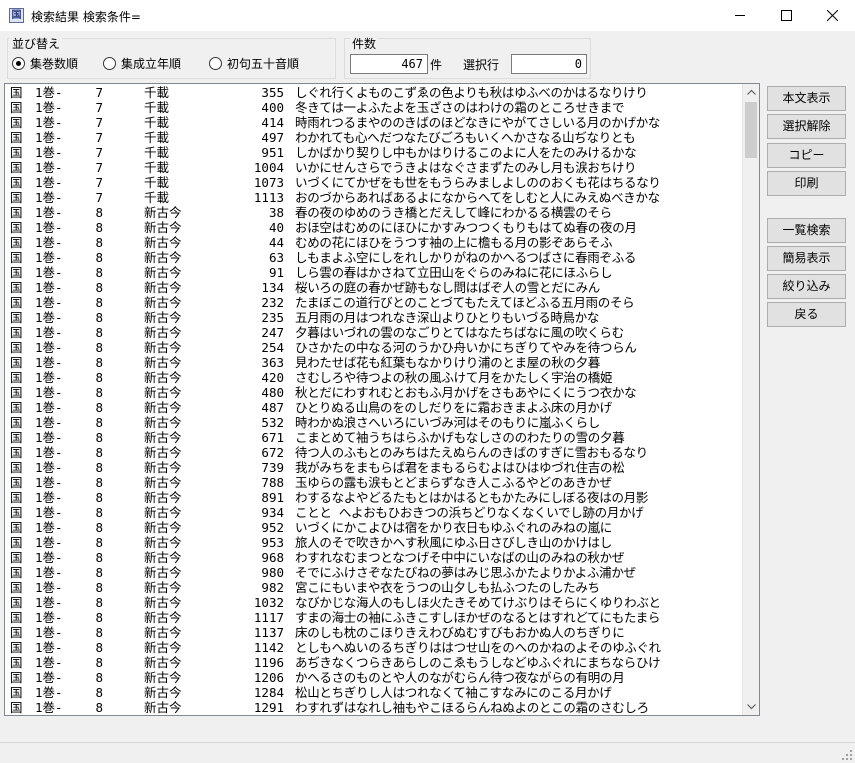 The image size is (855, 763). Describe the element at coordinates (453, 527) in the screenshot. I see `row-poem-text: いづくにかこよひは宿をかり衣日もゆふぐれのみねの嵐に` at that location.